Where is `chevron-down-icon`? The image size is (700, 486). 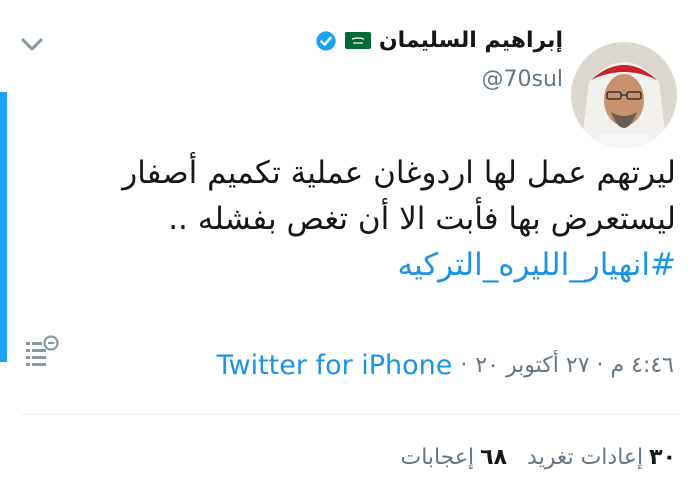
chevron-down-icon is located at coordinates (32, 45).